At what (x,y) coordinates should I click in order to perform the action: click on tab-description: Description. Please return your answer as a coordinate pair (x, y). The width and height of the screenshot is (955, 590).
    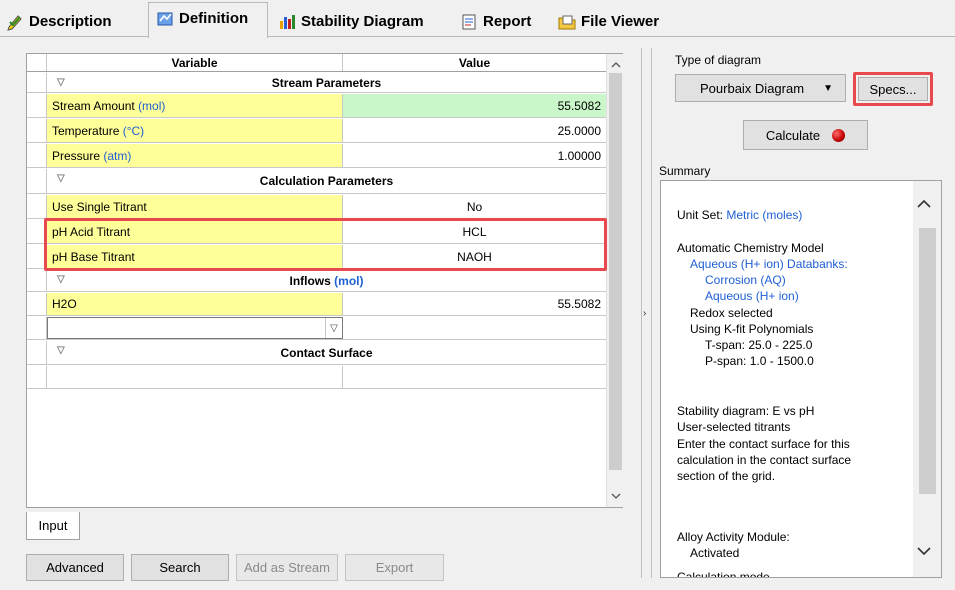
    Looking at the image, I should click on (59, 21).